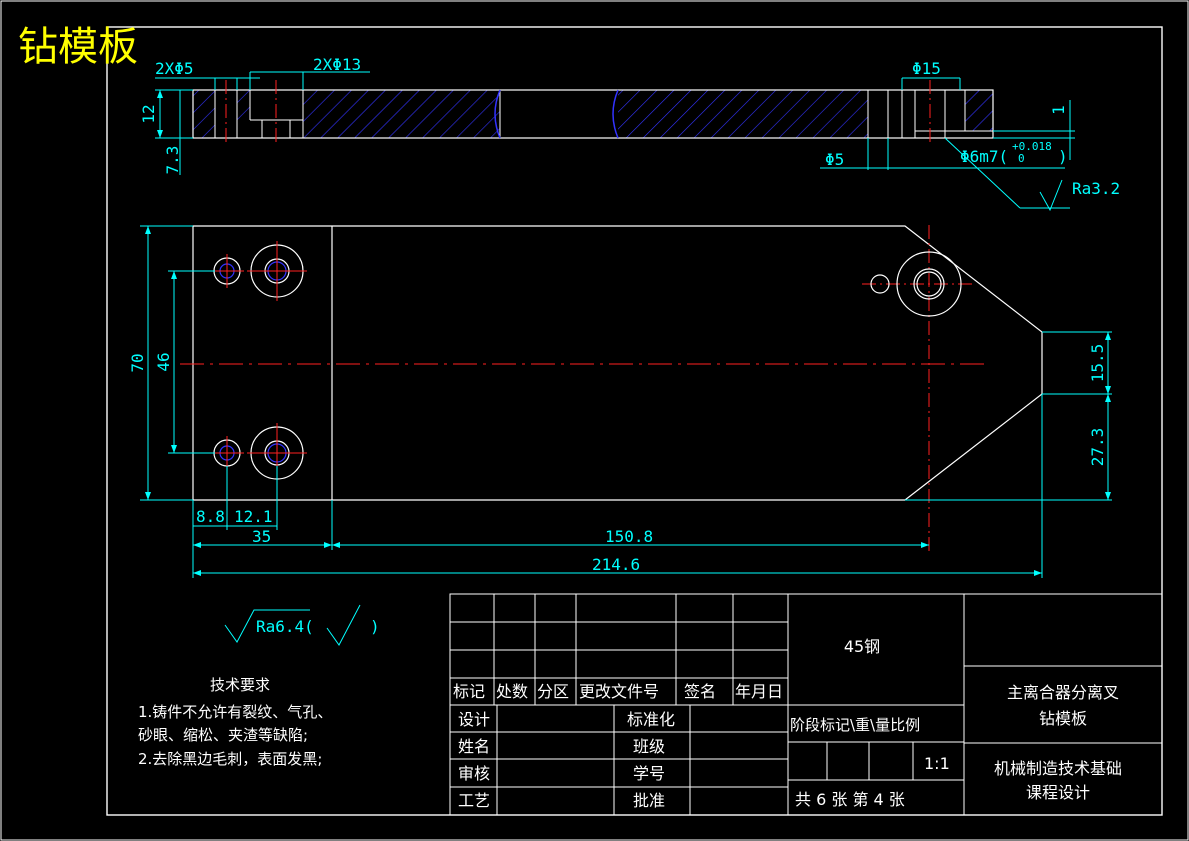 This screenshot has width=1189, height=841. Describe the element at coordinates (862, 646) in the screenshot. I see `material: 45钢` at that location.